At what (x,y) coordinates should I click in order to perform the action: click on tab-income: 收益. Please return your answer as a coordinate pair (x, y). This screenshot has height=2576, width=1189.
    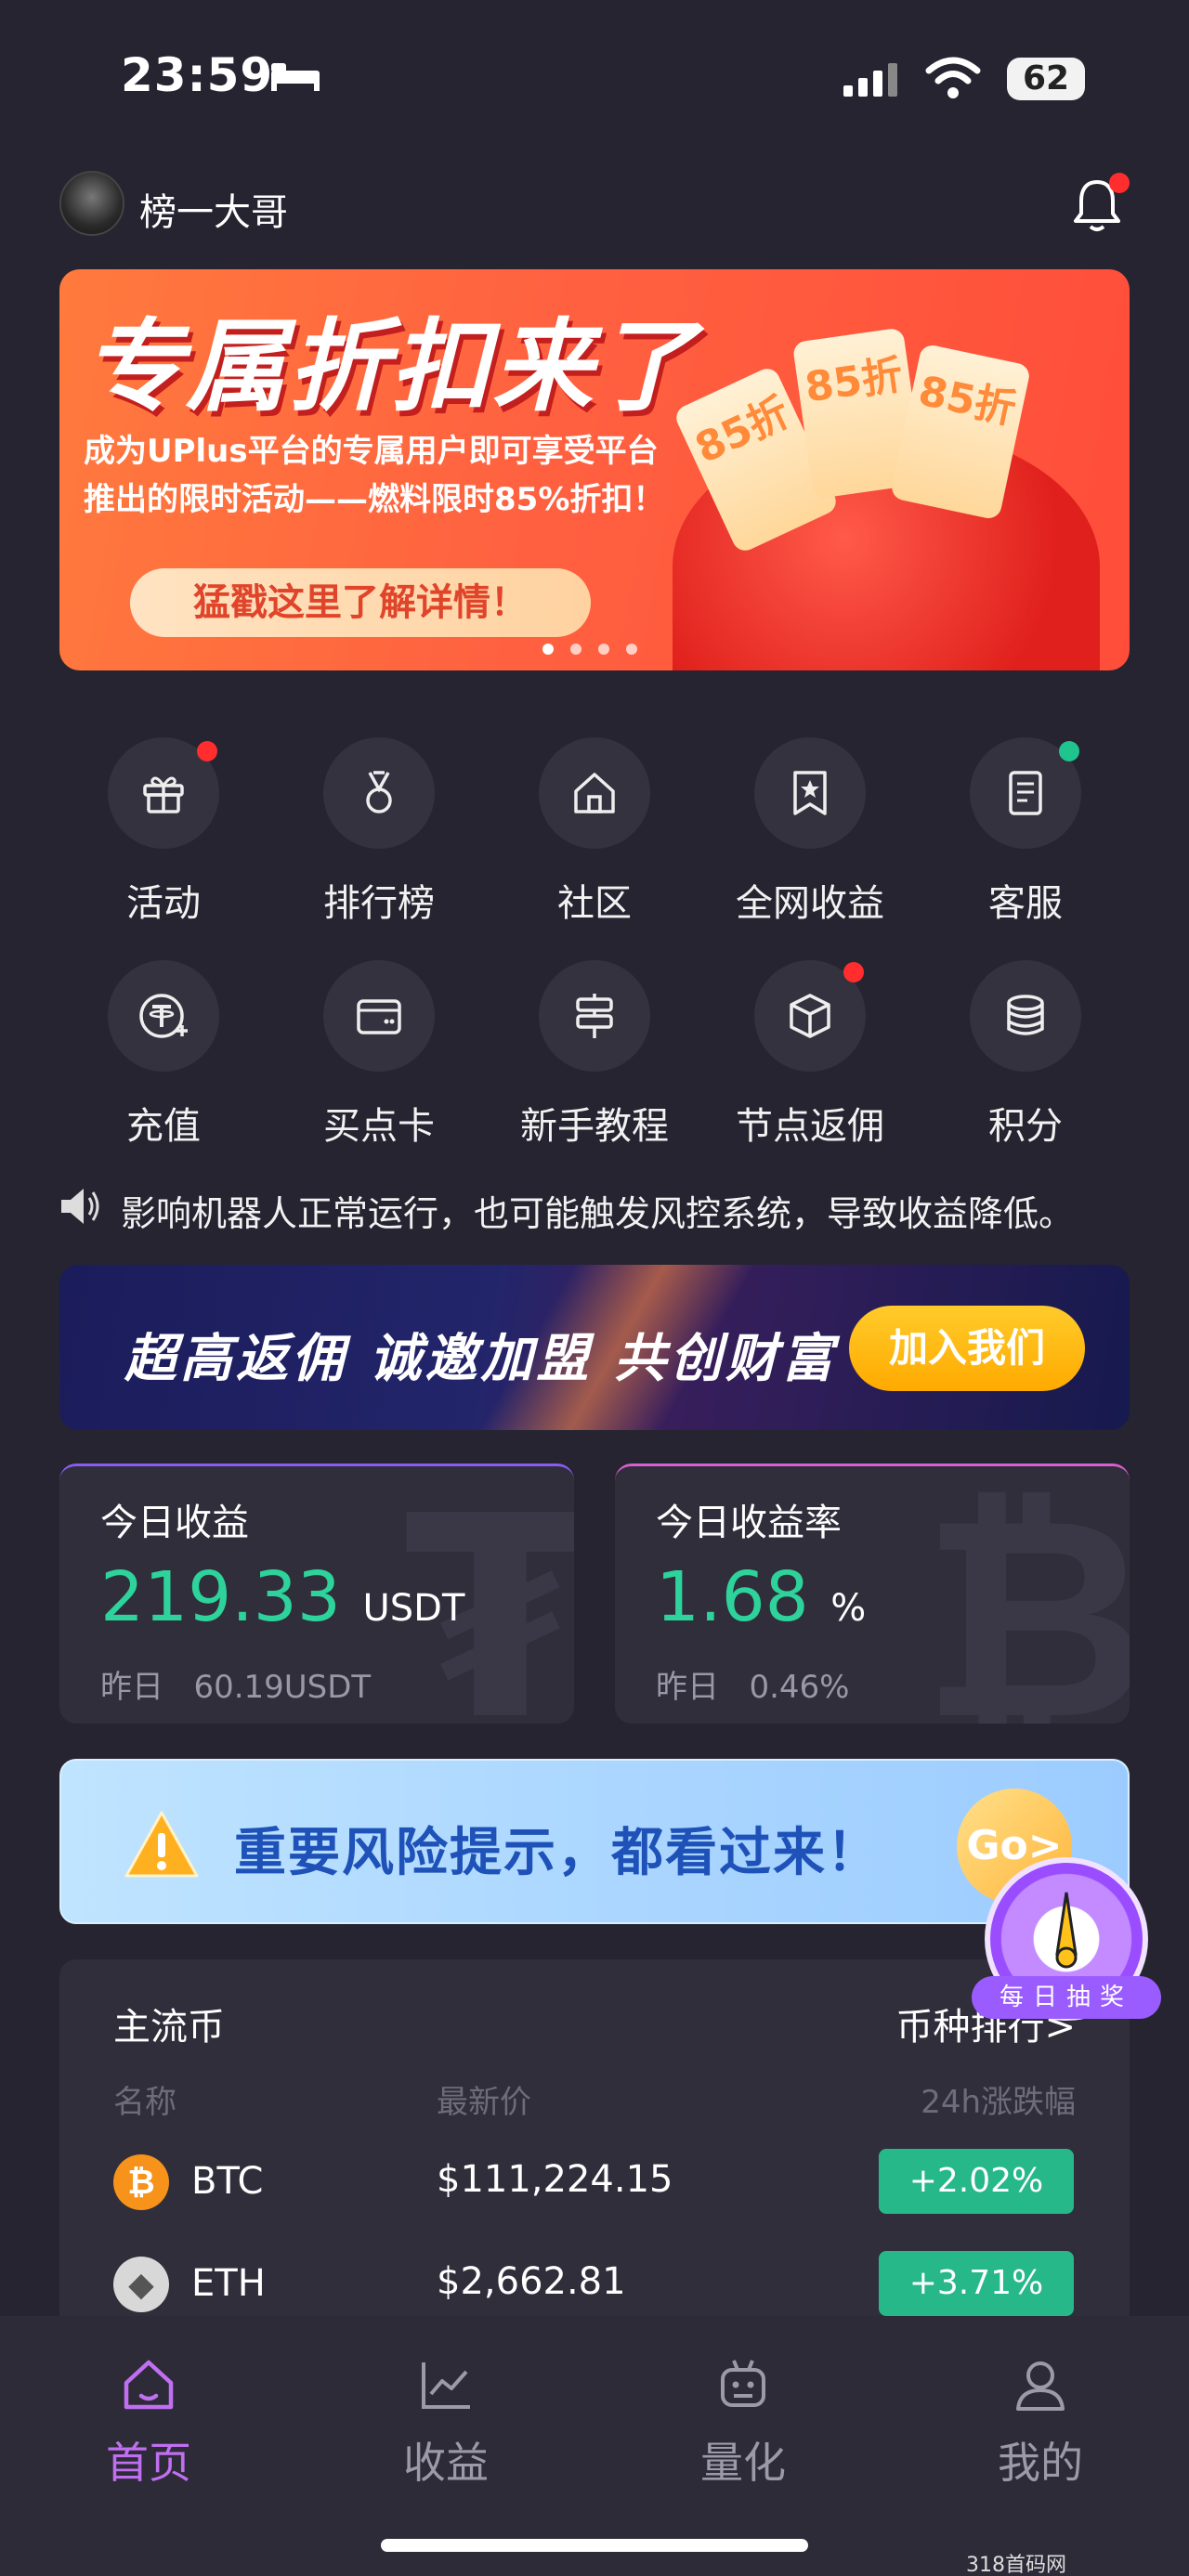
    Looking at the image, I should click on (446, 2423).